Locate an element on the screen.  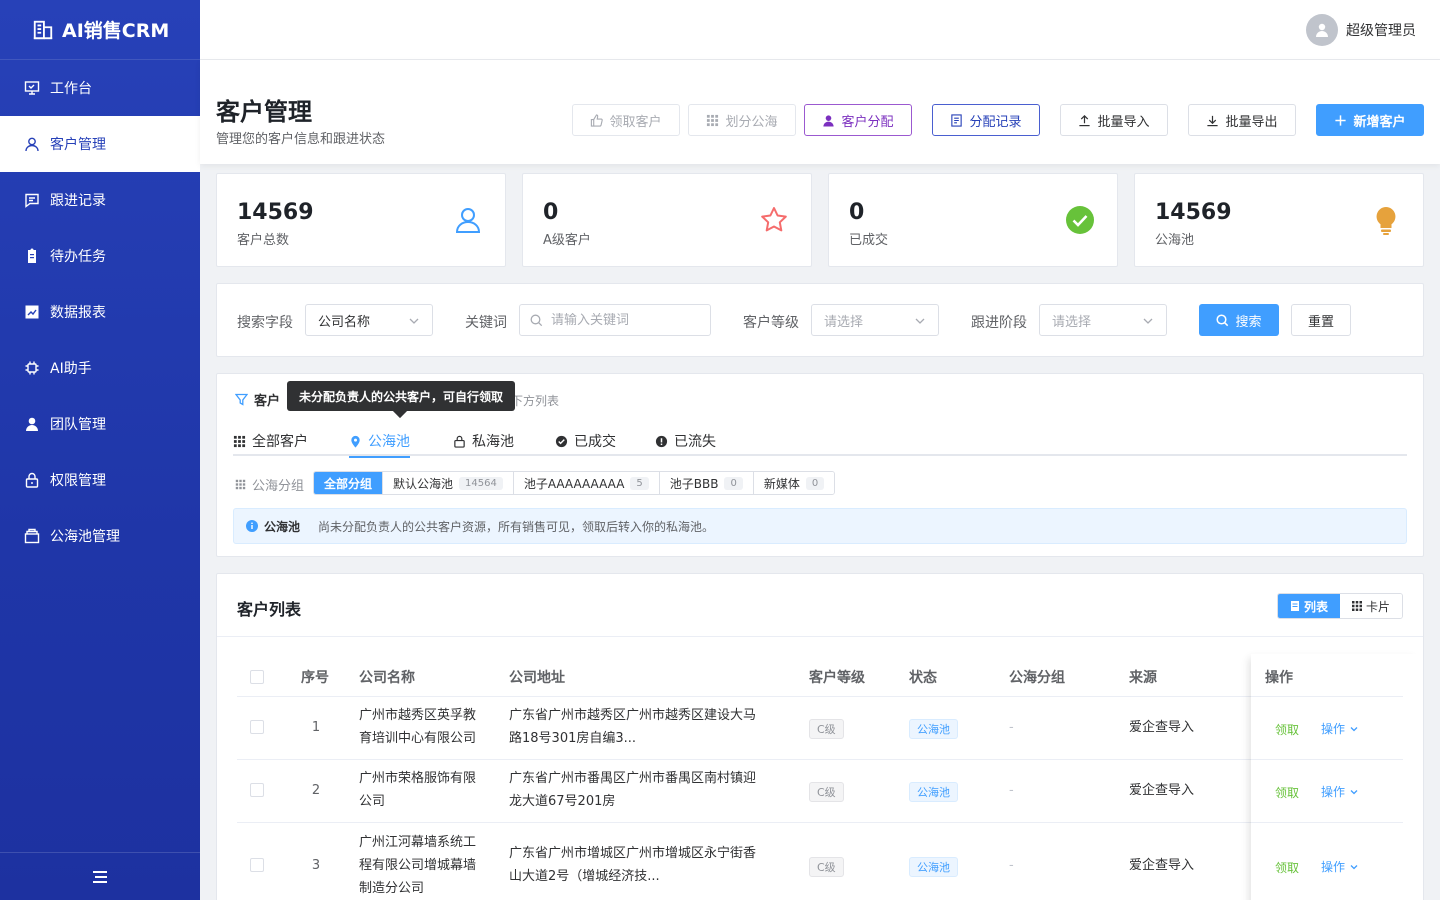
assign-pool-button: 划分公海 is located at coordinates (742, 120).